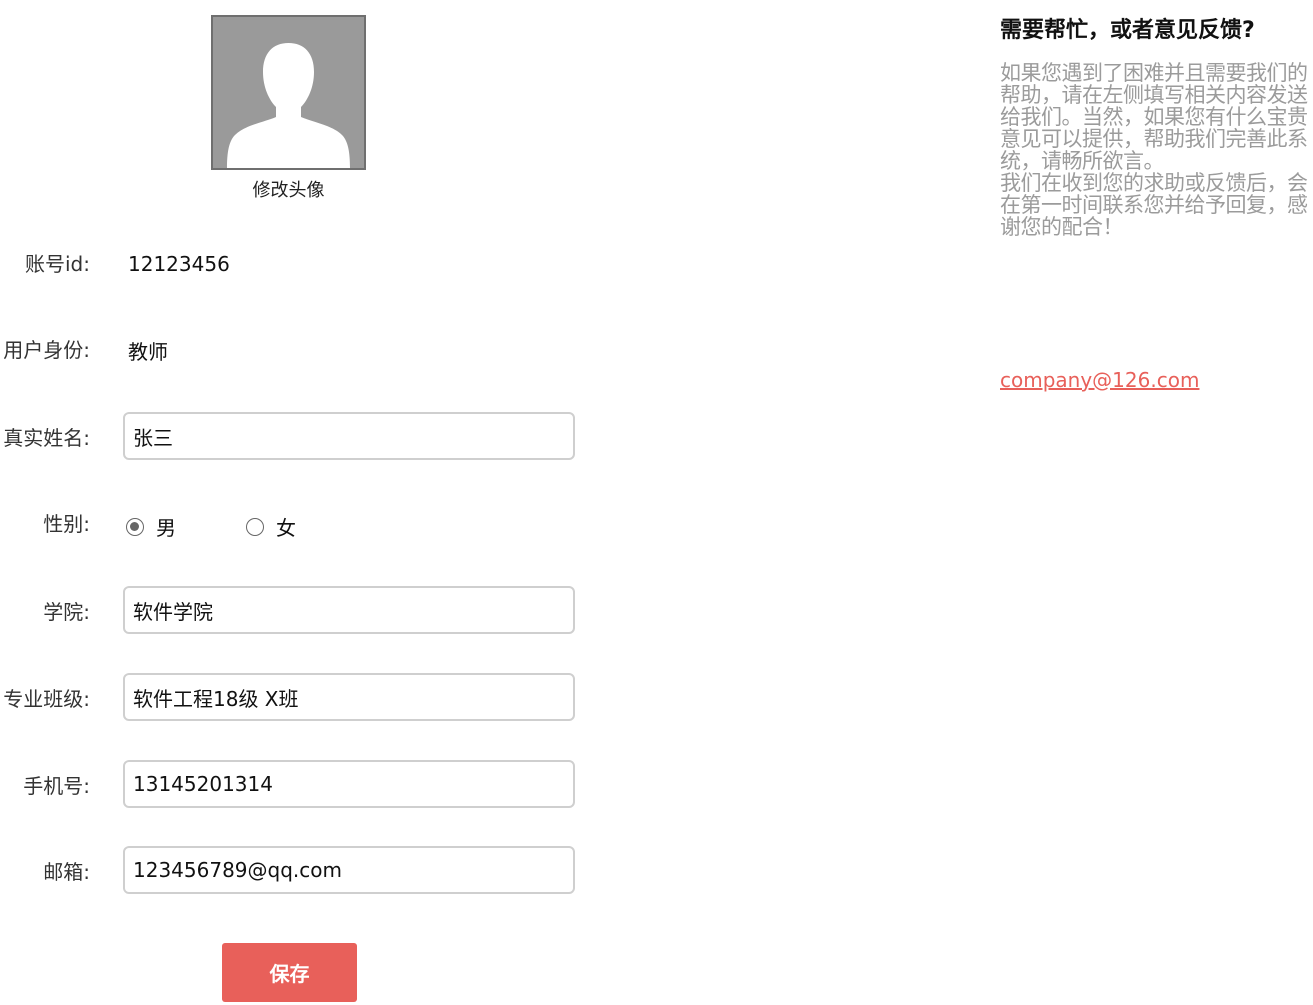 The image size is (1313, 1005). What do you see at coordinates (255, 526) in the screenshot?
I see `radio-female` at bounding box center [255, 526].